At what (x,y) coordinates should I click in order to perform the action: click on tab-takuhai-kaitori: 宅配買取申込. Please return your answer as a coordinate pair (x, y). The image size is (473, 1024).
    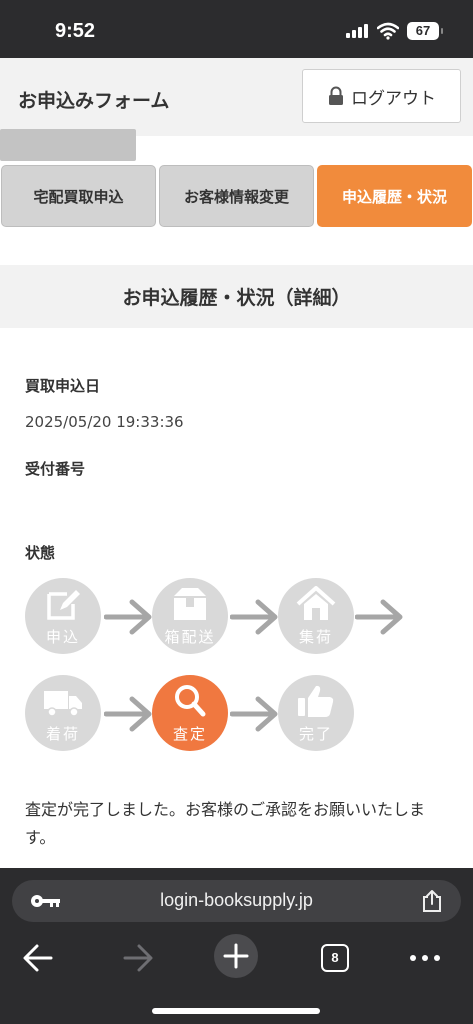
    Looking at the image, I should click on (78, 196).